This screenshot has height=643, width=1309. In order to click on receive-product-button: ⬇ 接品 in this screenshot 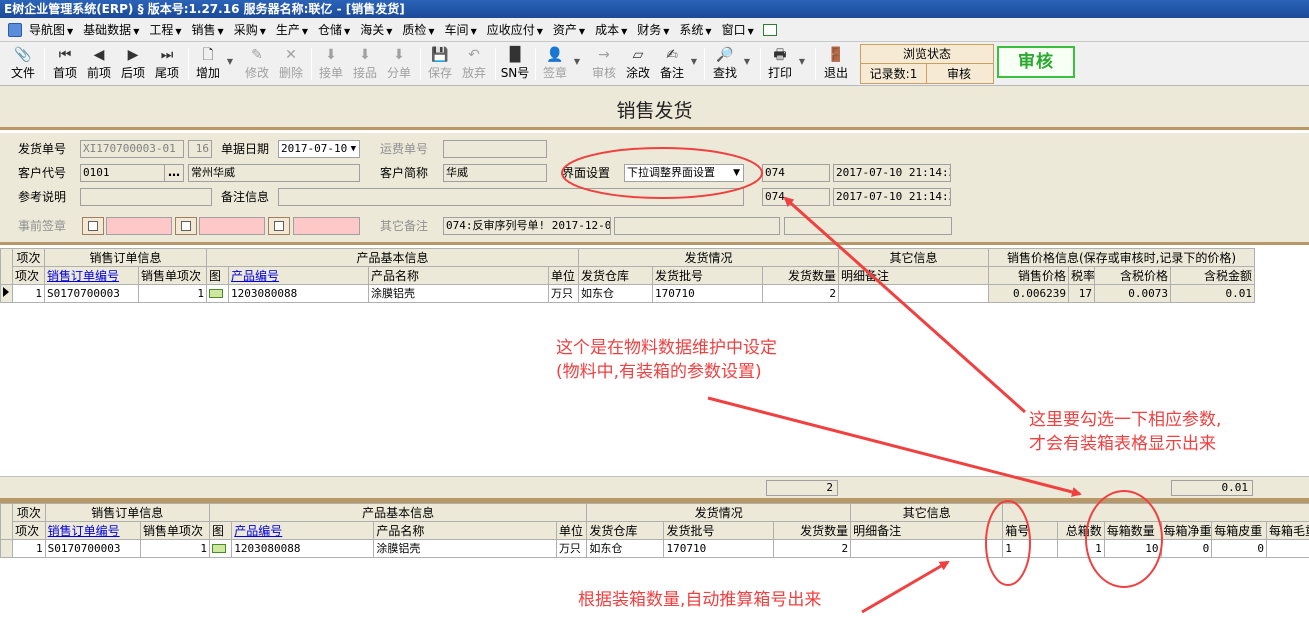, I will do `click(365, 65)`.